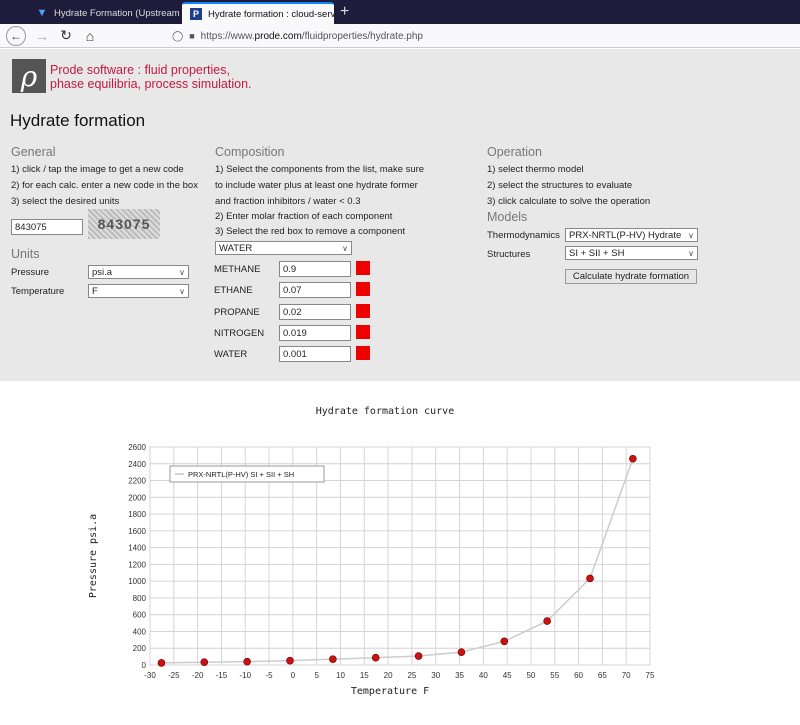 The height and width of the screenshot is (725, 800). Describe the element at coordinates (137, 481) in the screenshot. I see `y-tick-label: 2200` at that location.